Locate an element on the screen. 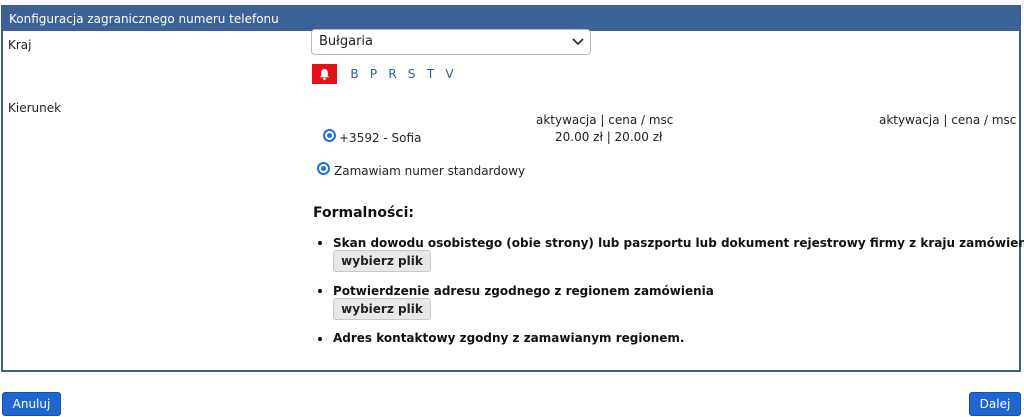  alphabet-letter-v: V is located at coordinates (449, 74).